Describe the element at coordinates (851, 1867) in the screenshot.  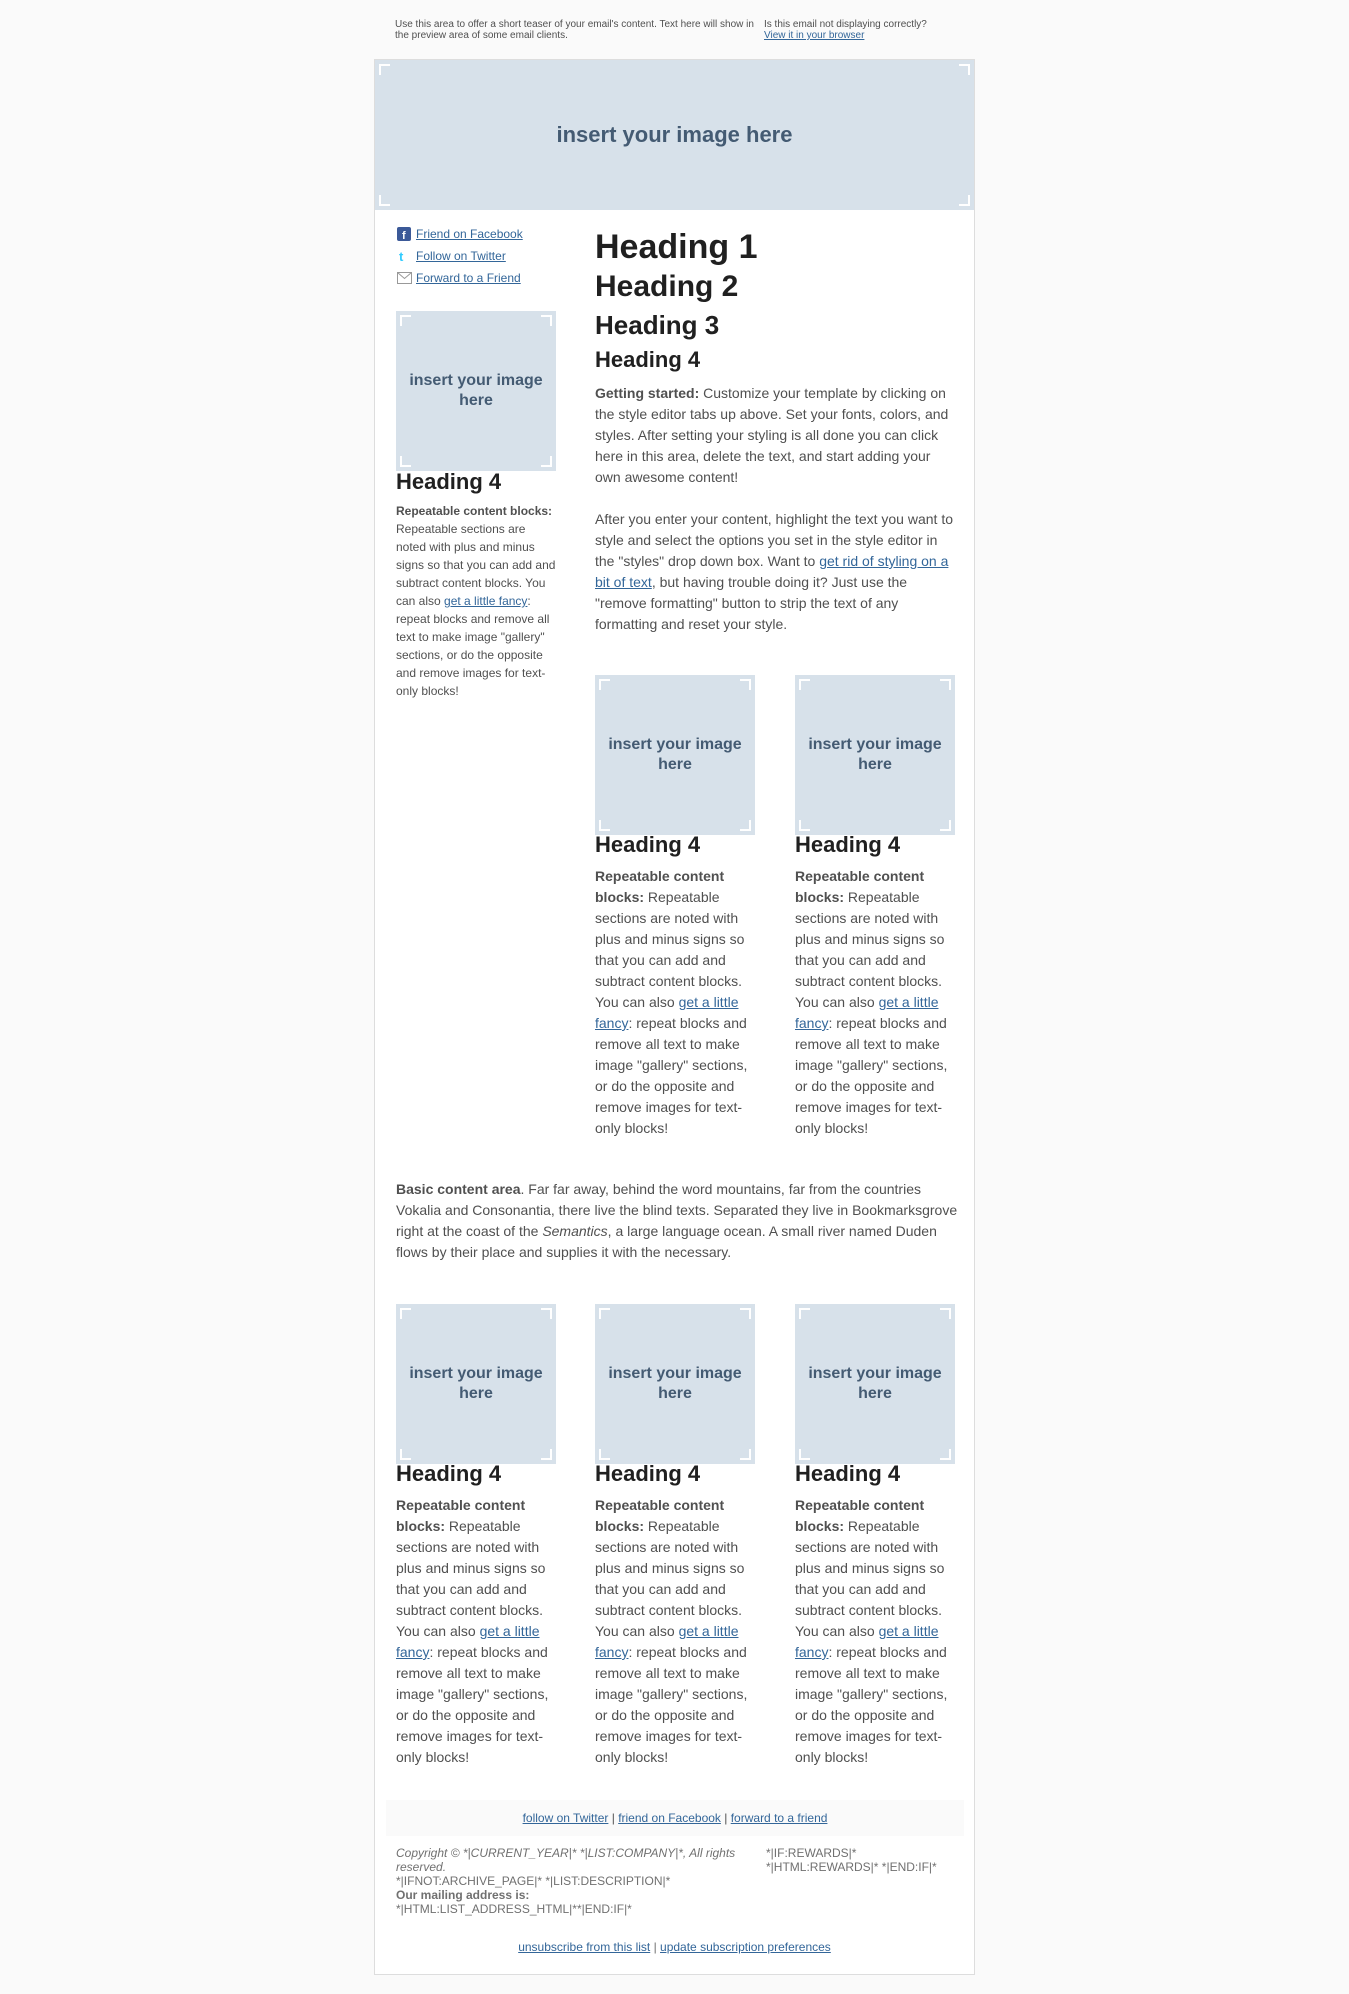
I see `footer-rewards-html: *|HTML:REWARDS|* *|END:IF|*` at that location.